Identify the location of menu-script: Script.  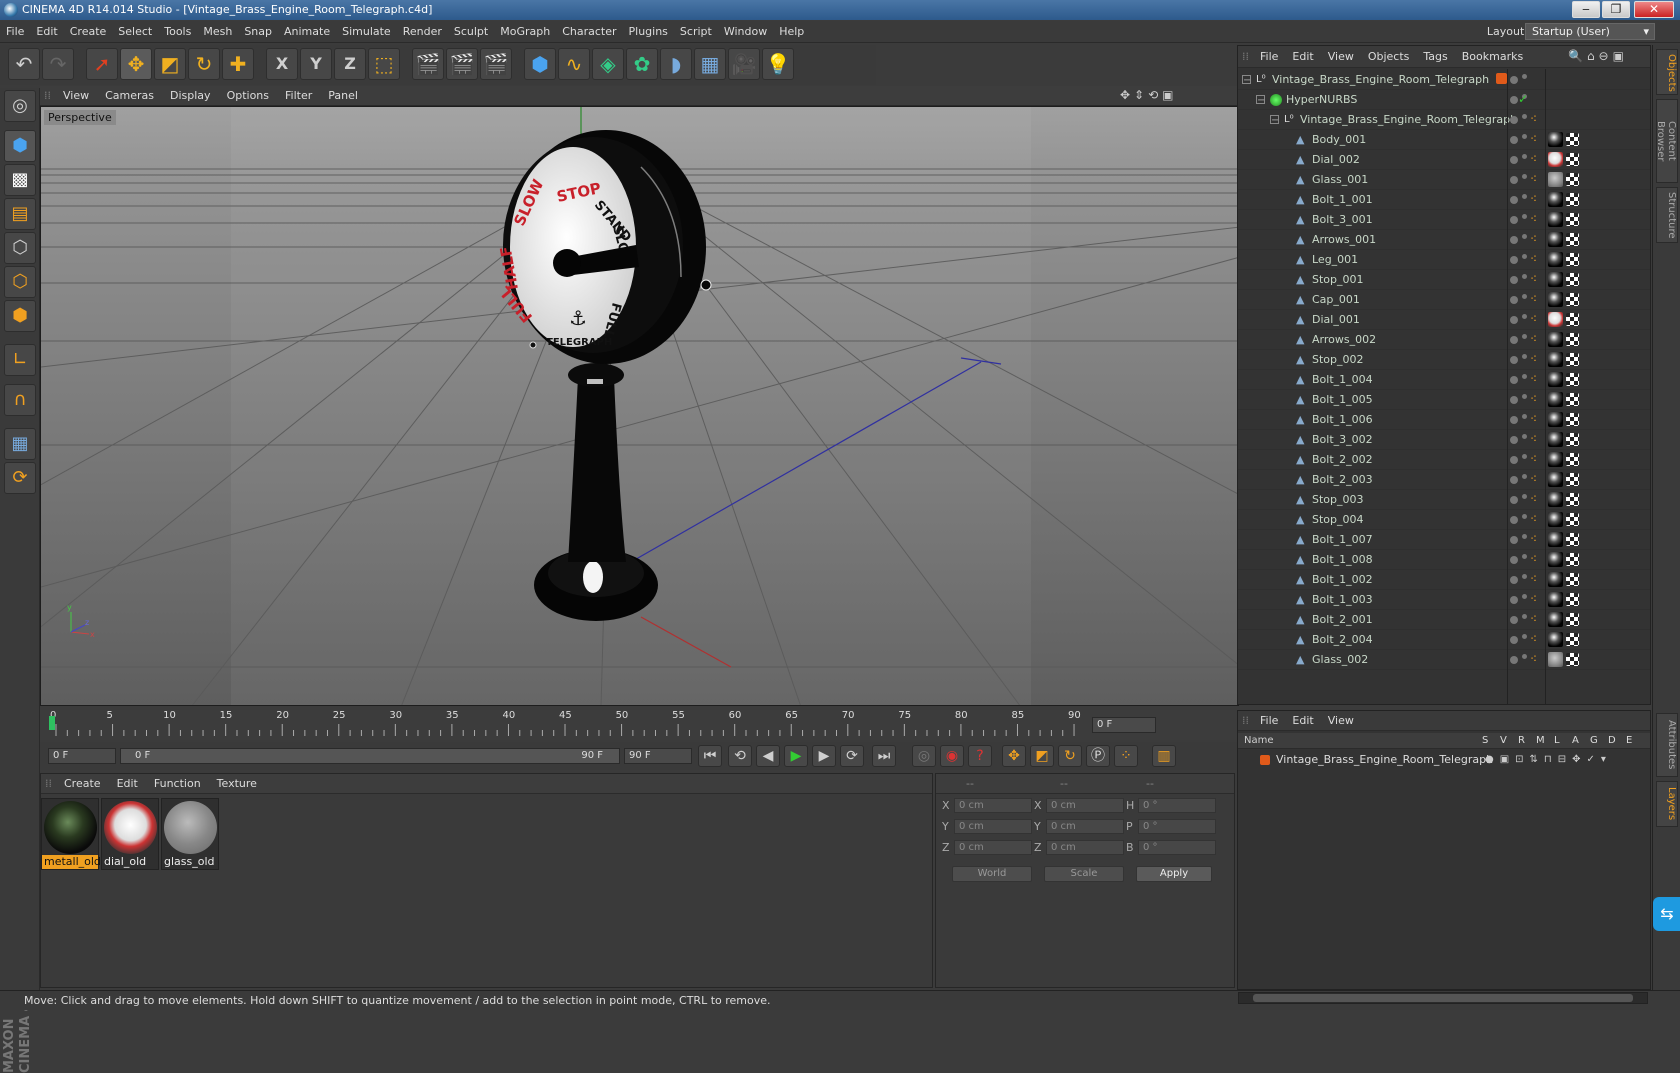
(696, 32).